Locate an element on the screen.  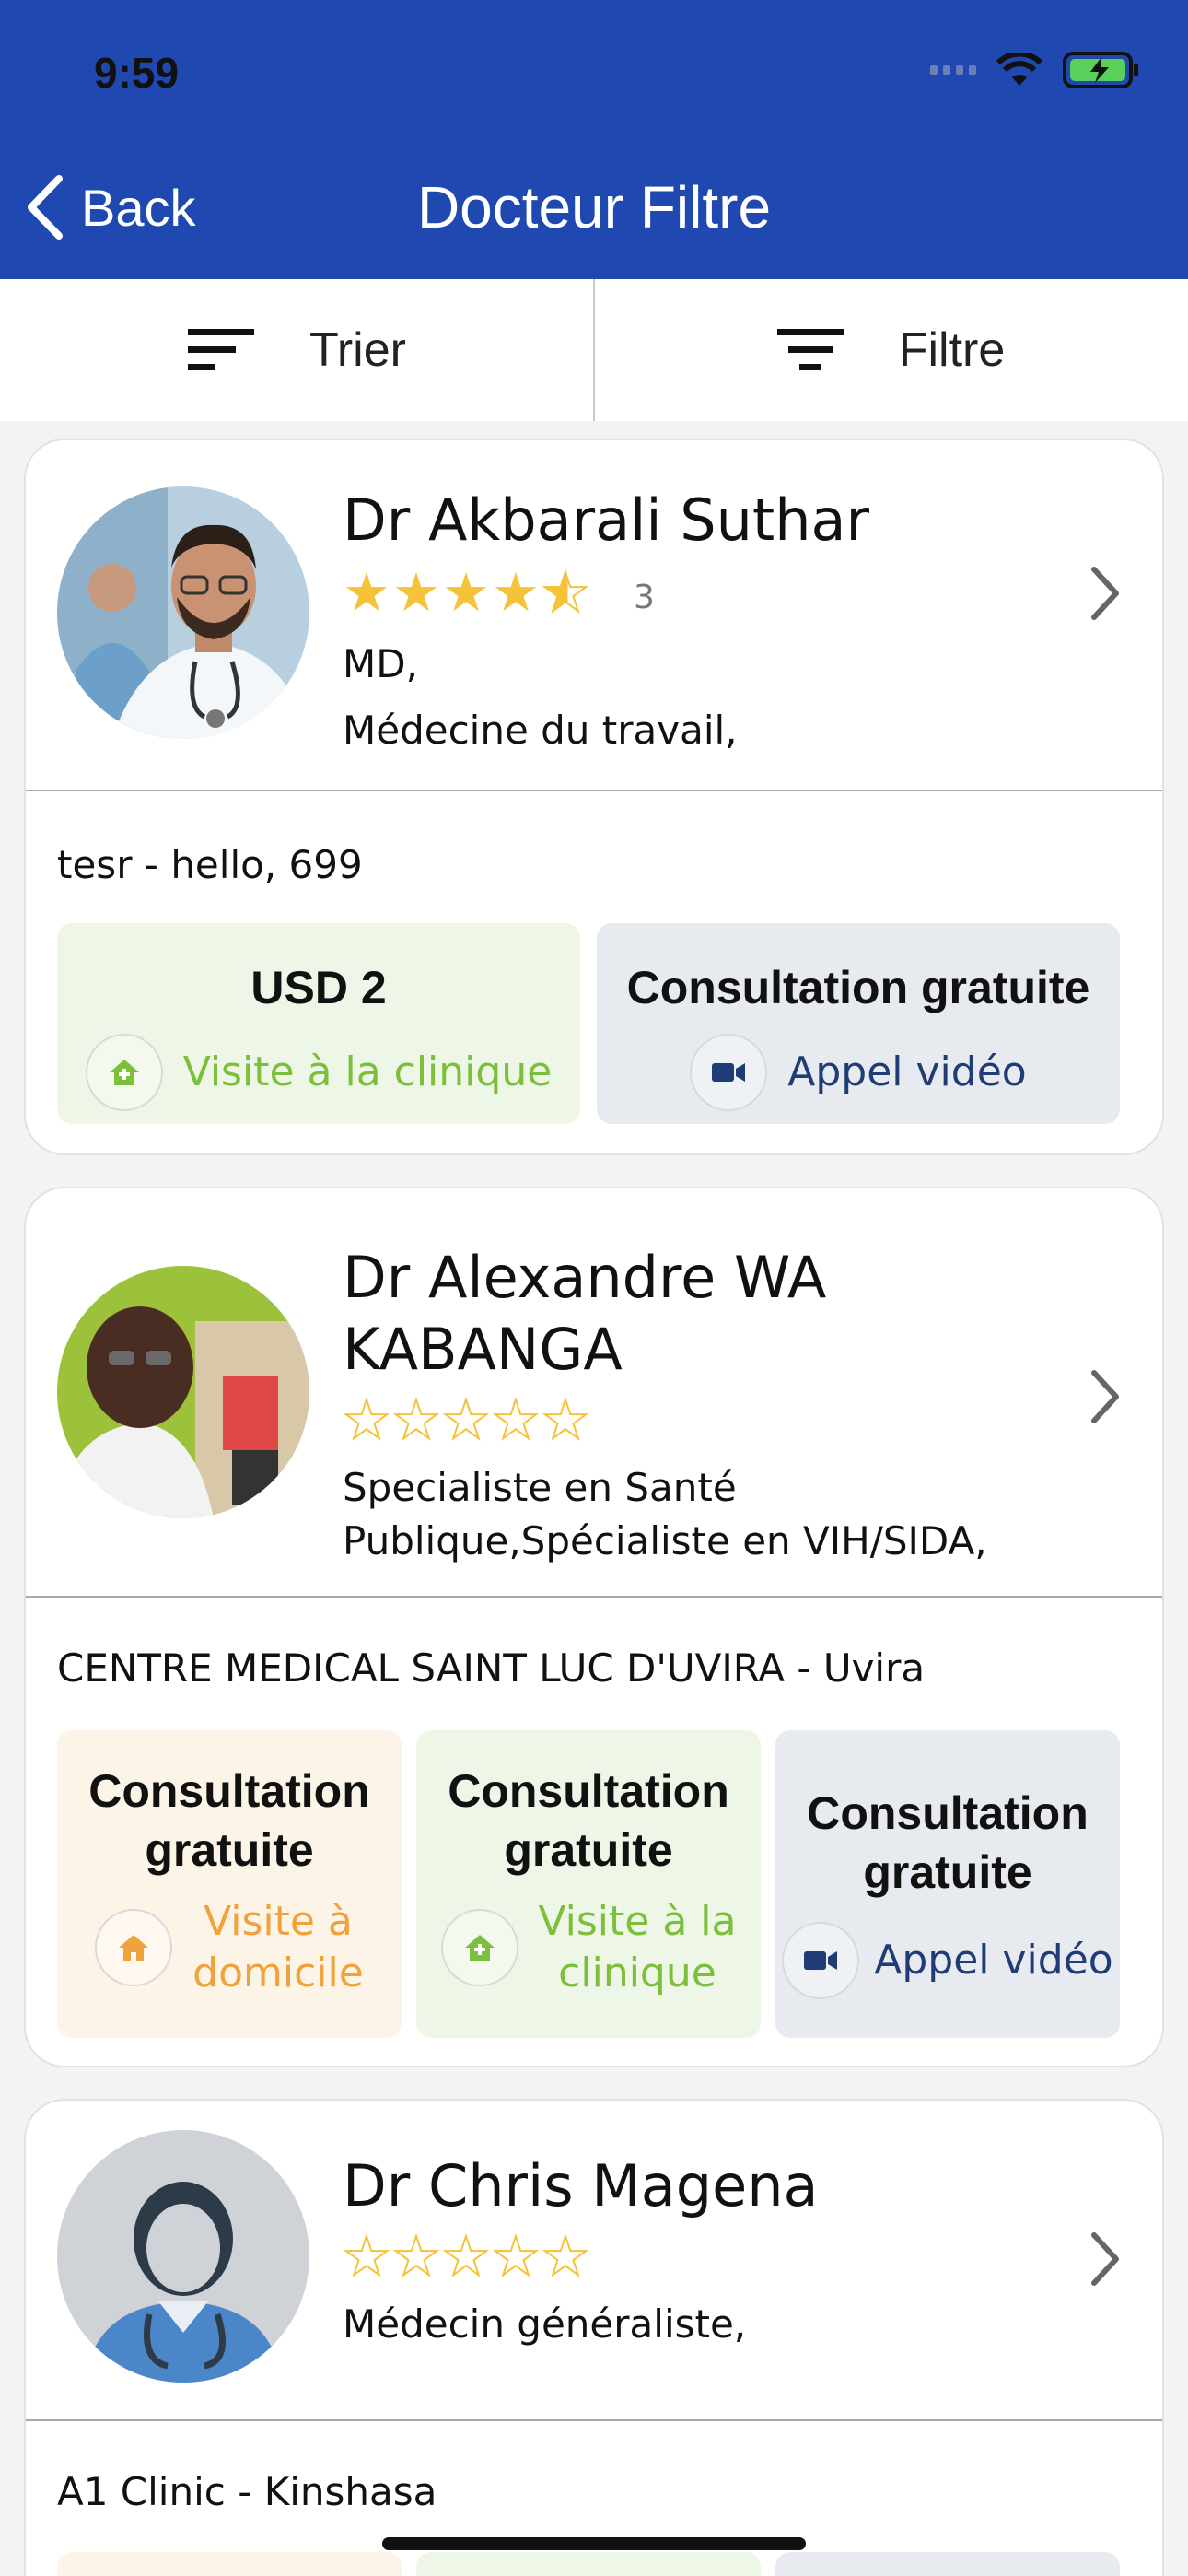
rating-count: 3 is located at coordinates (644, 597).